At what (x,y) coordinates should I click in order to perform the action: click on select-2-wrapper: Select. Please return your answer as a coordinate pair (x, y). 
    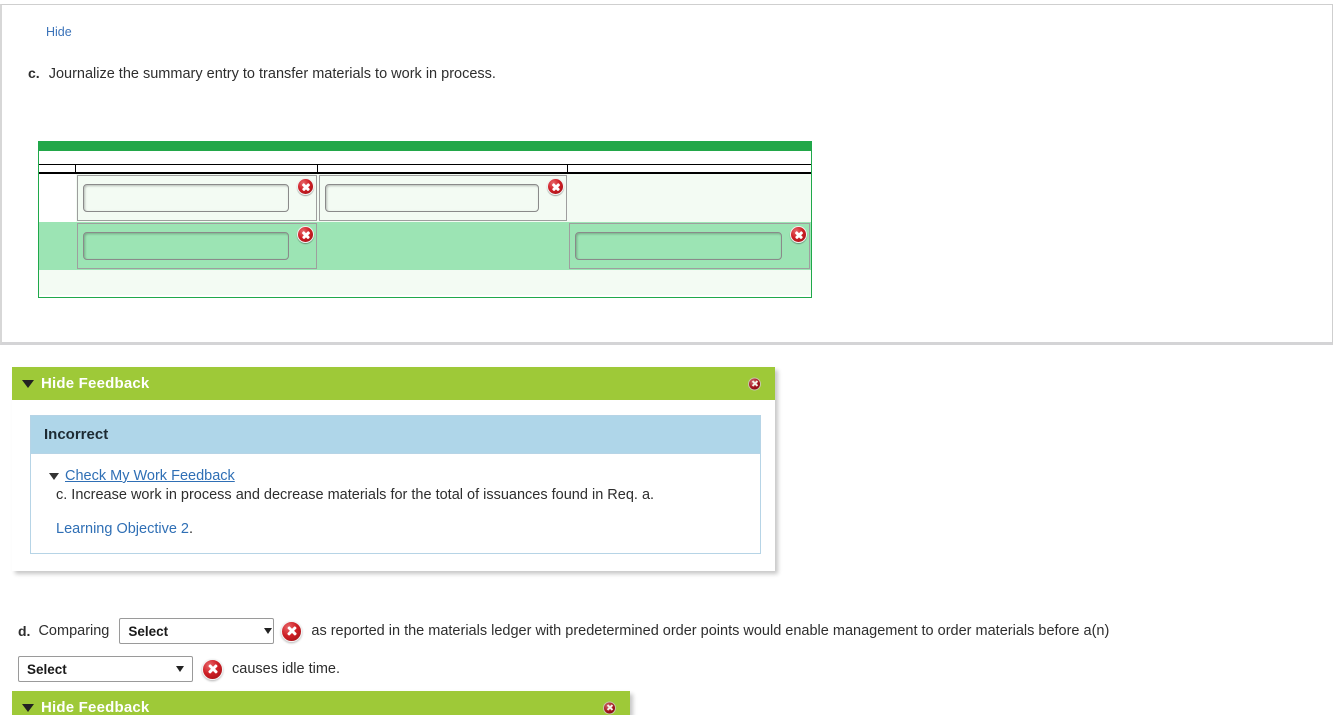
    Looking at the image, I should click on (105, 669).